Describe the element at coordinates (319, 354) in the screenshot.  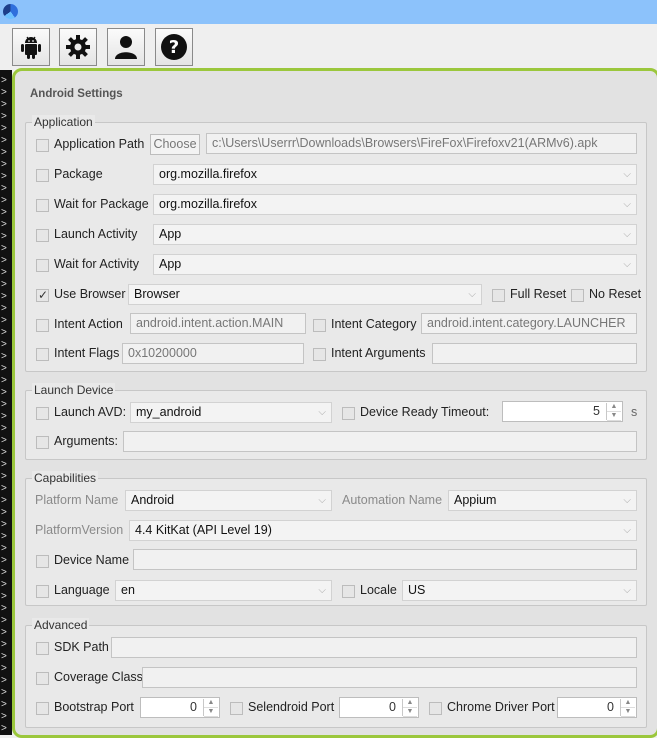
I see `intent-arguments-checkbox` at that location.